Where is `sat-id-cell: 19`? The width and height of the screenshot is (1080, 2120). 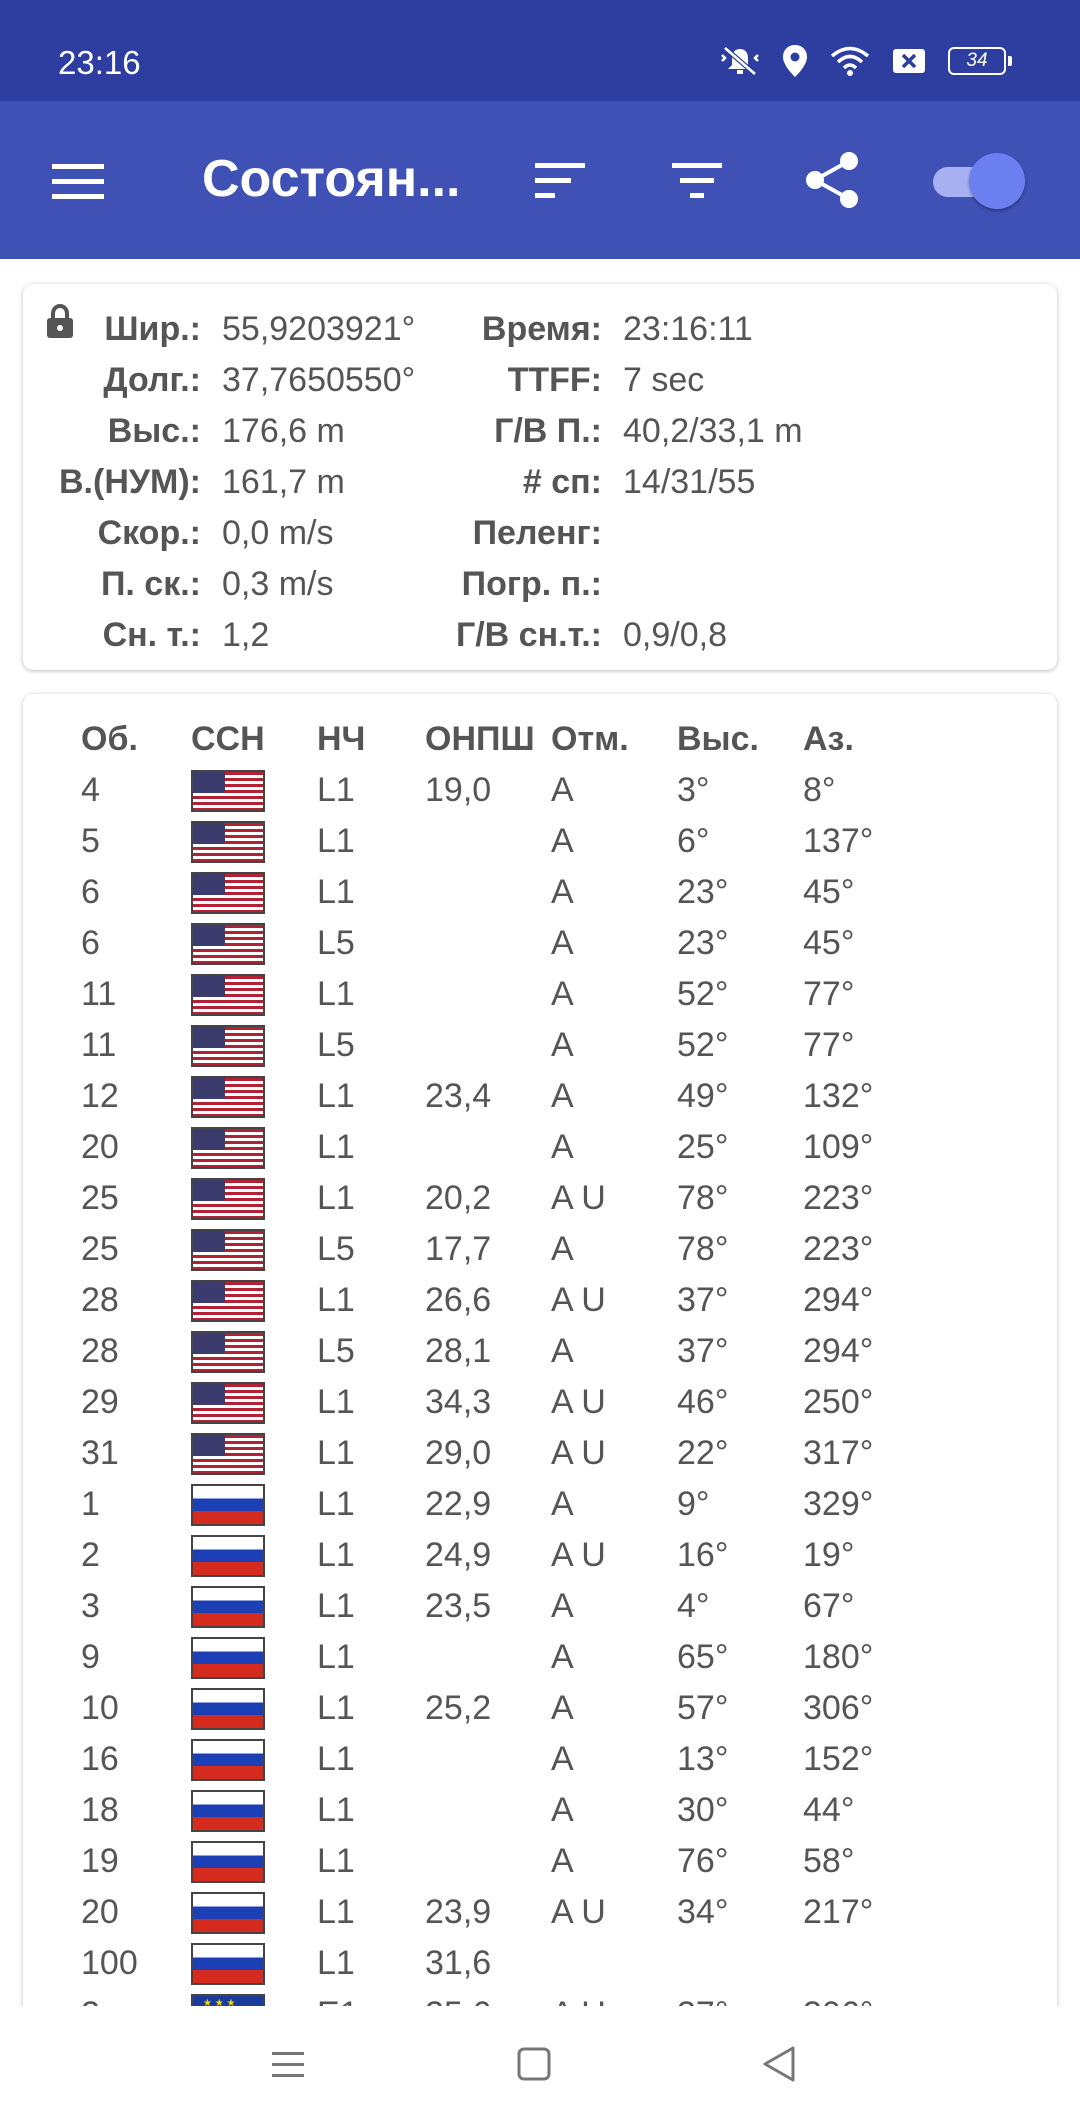
sat-id-cell: 19 is located at coordinates (100, 1861).